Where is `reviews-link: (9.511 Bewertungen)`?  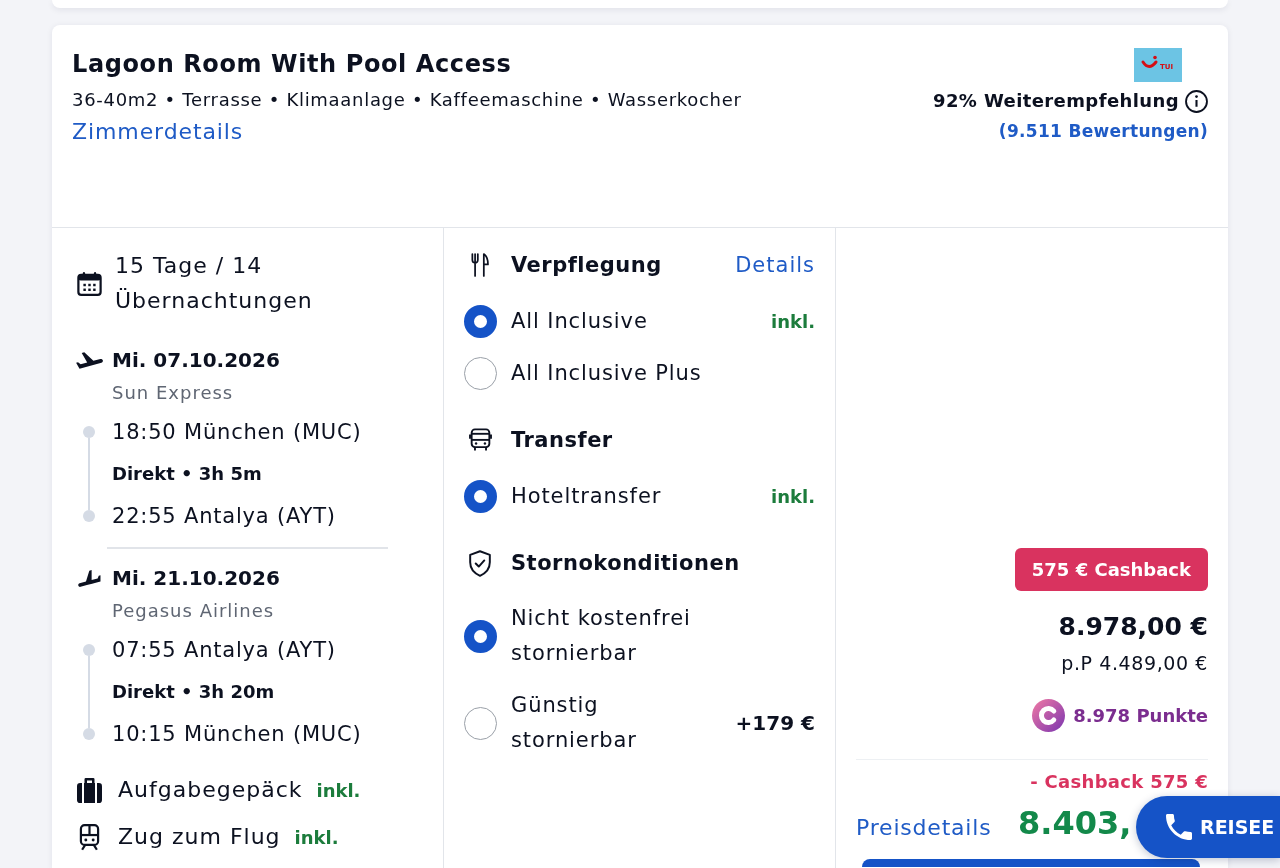 reviews-link: (9.511 Bewertungen) is located at coordinates (1103, 131).